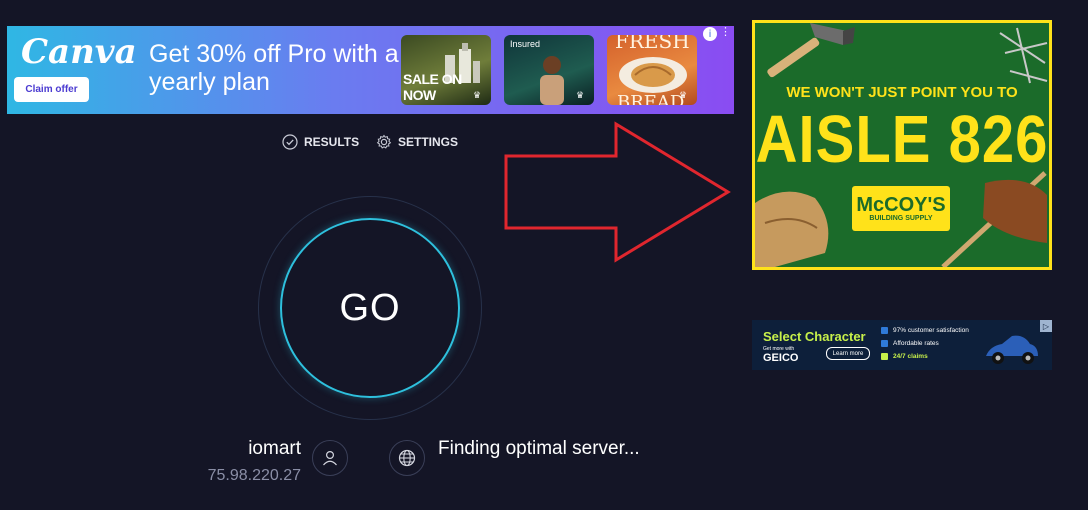 The height and width of the screenshot is (510, 1088). I want to click on results-label: RESULTS, so click(332, 142).